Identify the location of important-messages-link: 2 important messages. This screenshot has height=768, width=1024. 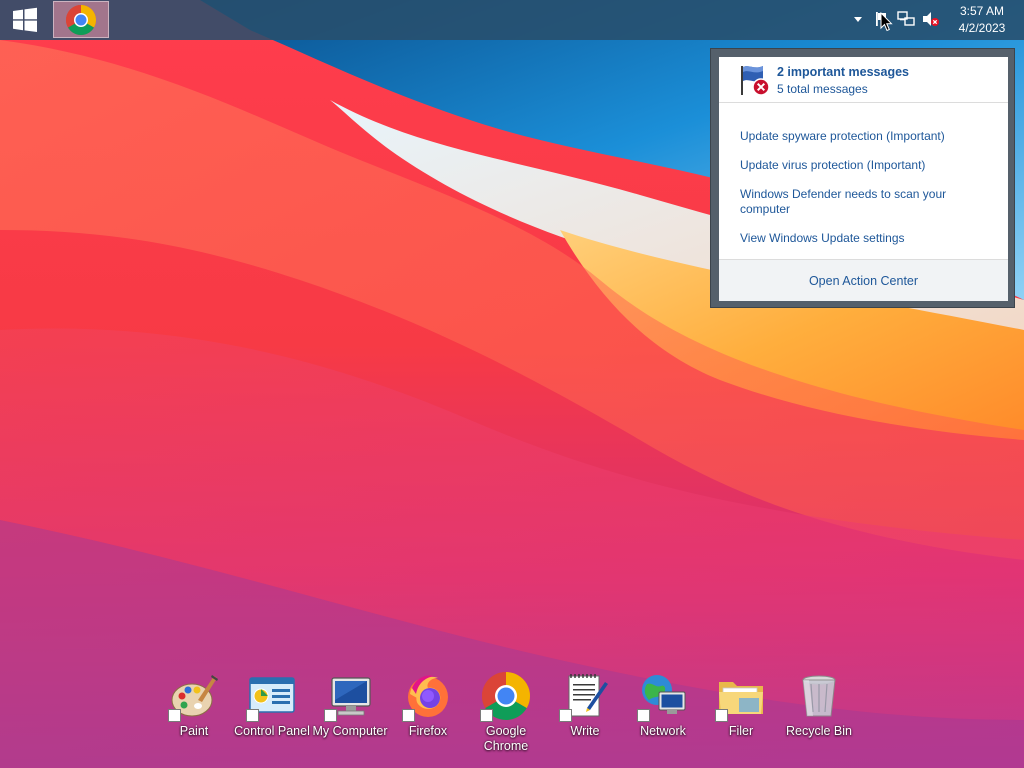
(843, 72).